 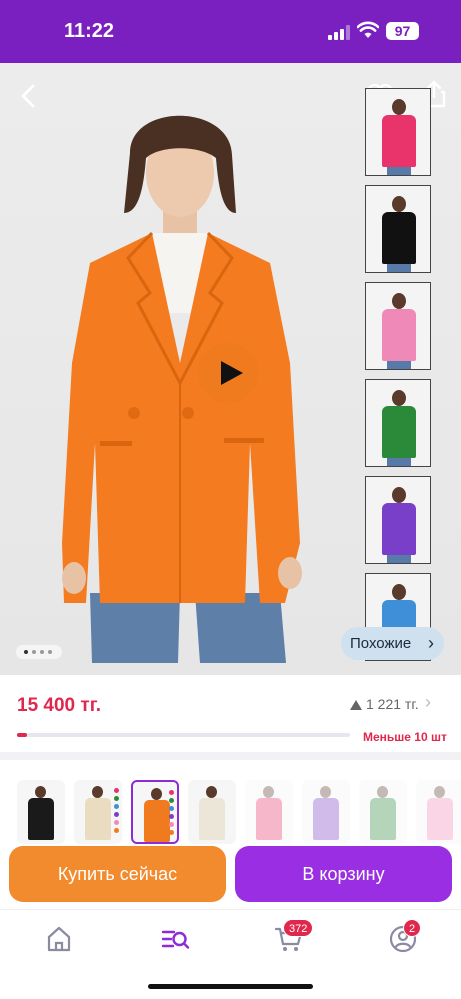 What do you see at coordinates (29, 96) in the screenshot?
I see `back-arrow-icon` at bounding box center [29, 96].